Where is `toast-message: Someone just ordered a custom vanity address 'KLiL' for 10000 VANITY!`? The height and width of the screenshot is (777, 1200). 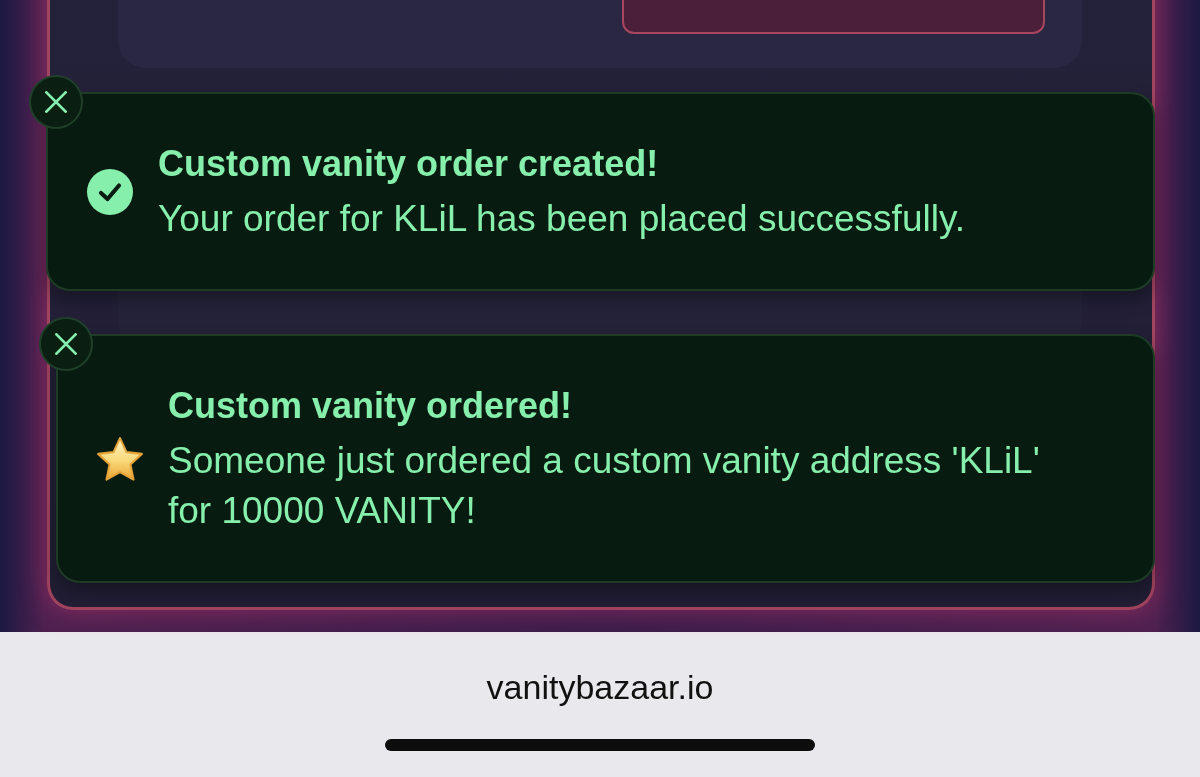
toast-message: Someone just ordered a custom vanity address 'KLiL' for 10000 VANITY! is located at coordinates (604, 486).